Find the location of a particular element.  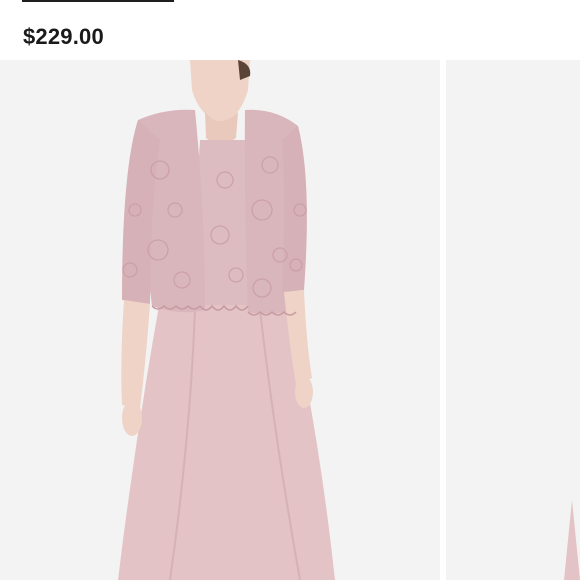

tab-indicator is located at coordinates (98, 1).